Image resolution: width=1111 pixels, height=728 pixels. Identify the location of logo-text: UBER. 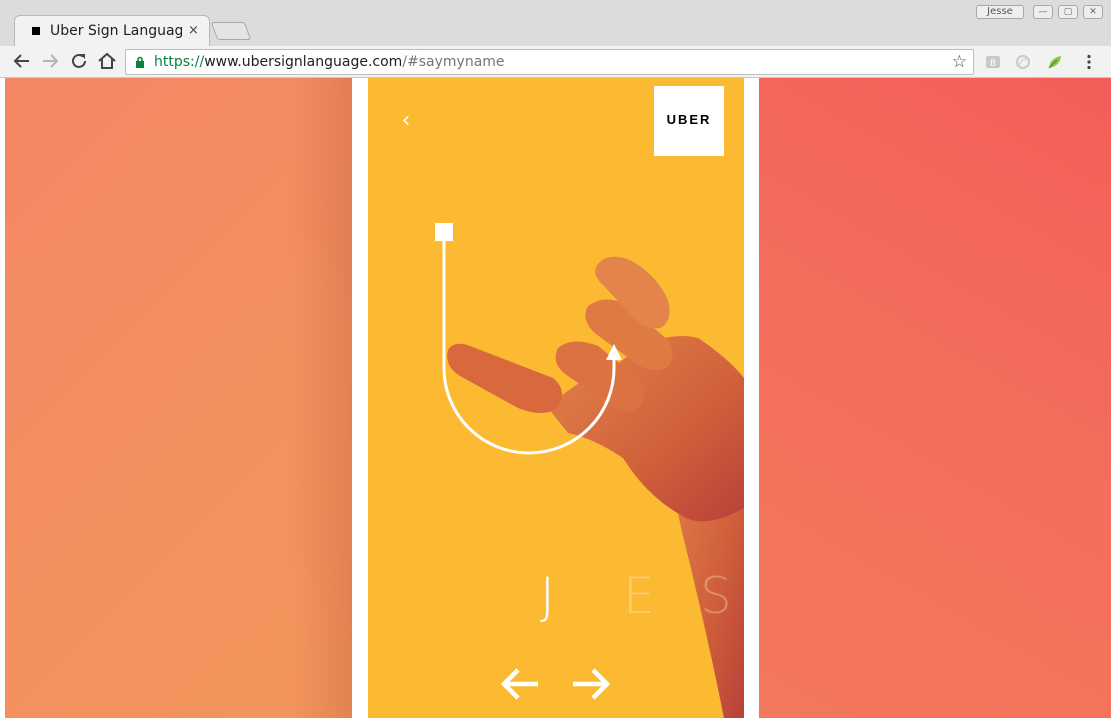
(689, 119).